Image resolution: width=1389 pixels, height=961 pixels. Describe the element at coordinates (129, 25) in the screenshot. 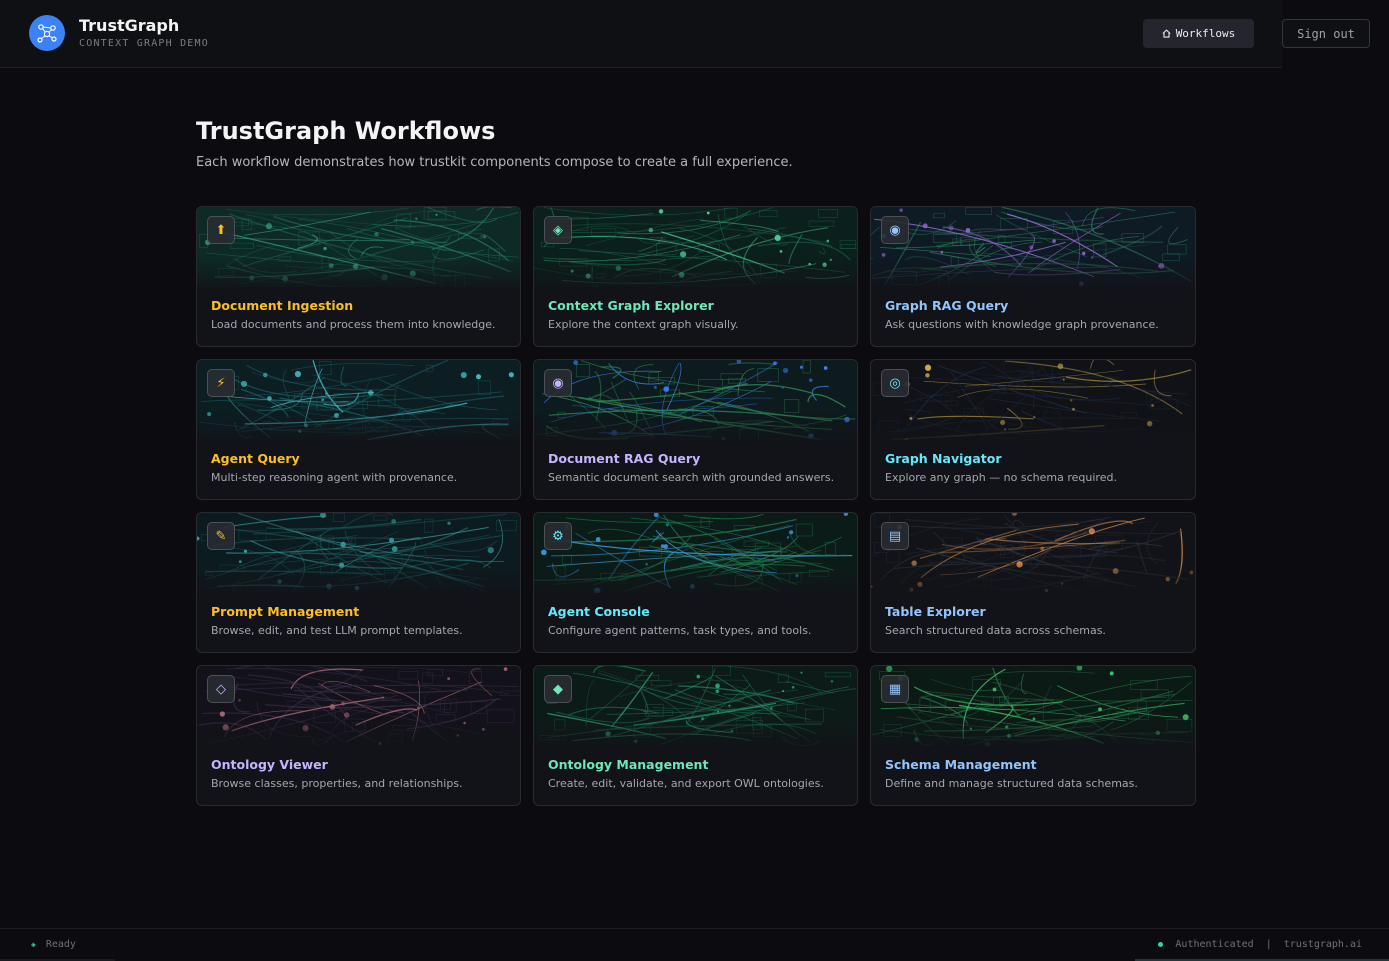

I see `brand-title: TrustGraph` at that location.